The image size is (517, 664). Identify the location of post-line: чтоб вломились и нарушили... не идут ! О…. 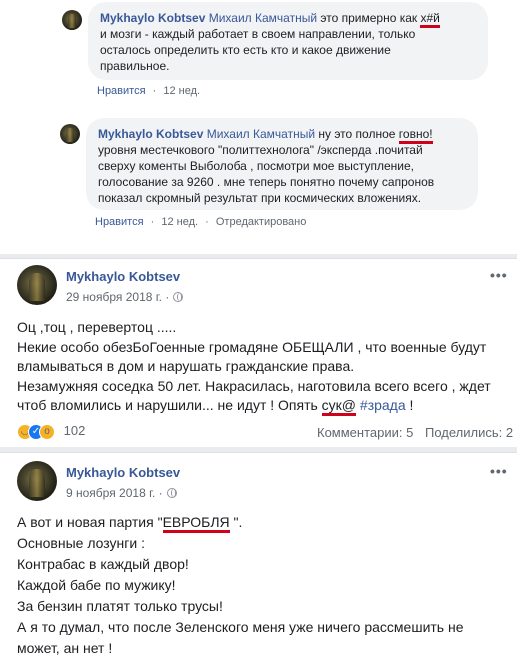
(254, 406).